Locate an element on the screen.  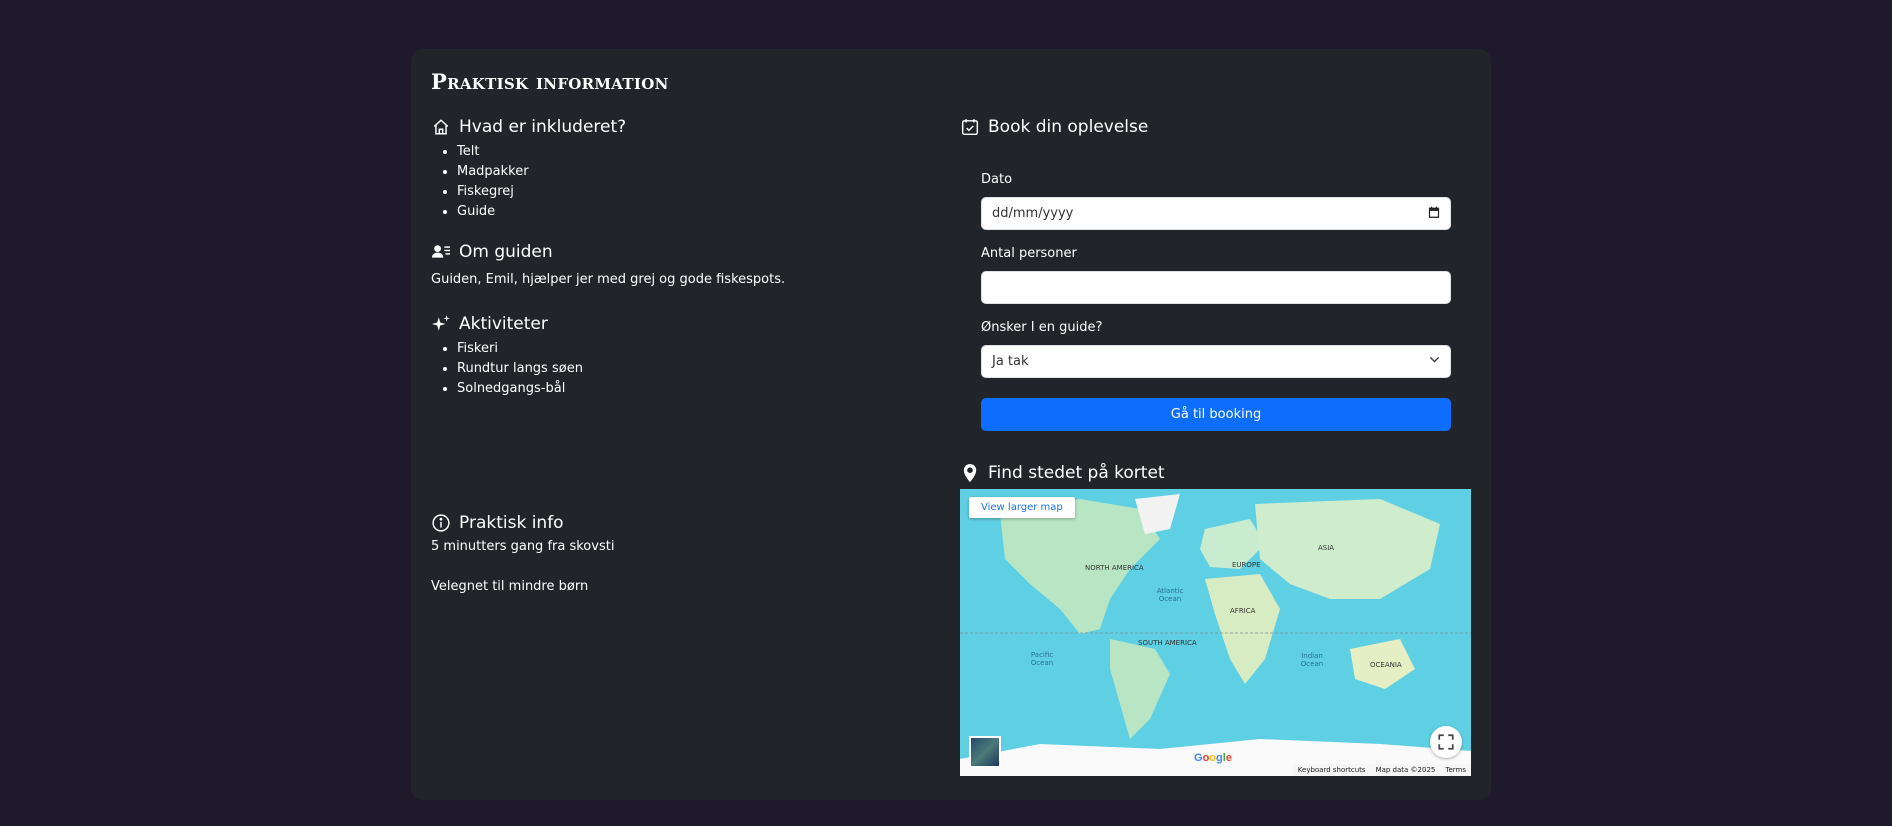
map-label-north-america: NORTH AMERICA is located at coordinates (1114, 568).